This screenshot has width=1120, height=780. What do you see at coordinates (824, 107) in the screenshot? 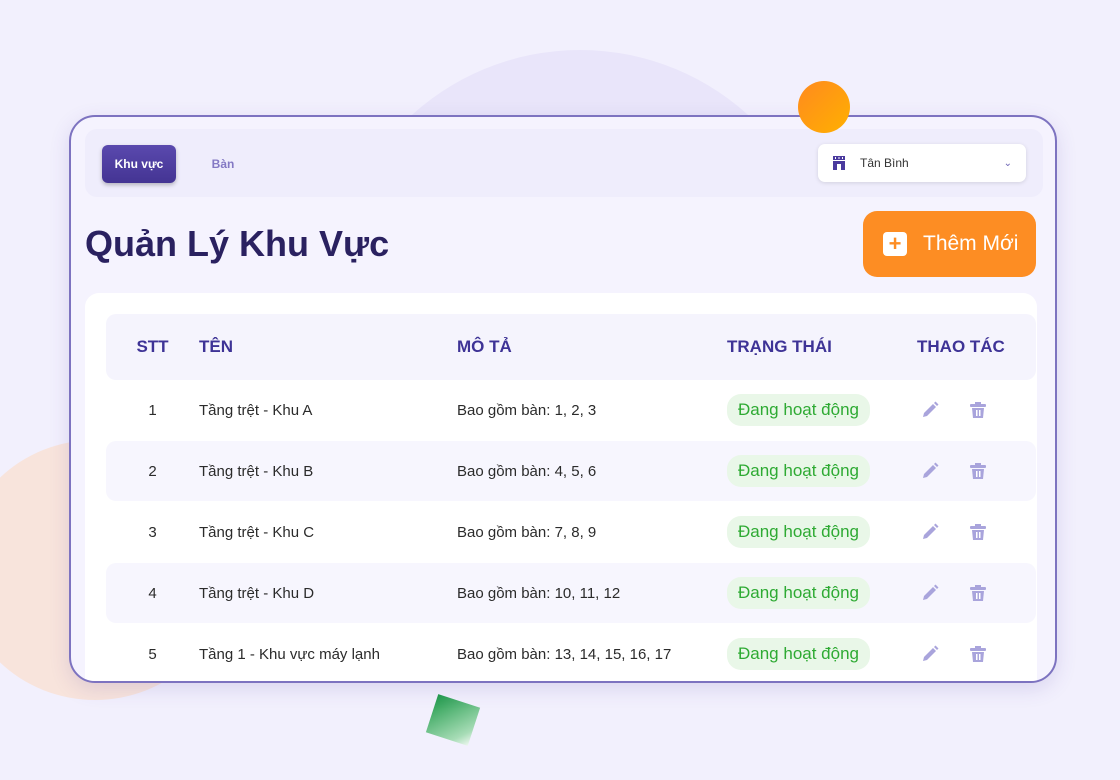
I see `bg-circle-orange` at bounding box center [824, 107].